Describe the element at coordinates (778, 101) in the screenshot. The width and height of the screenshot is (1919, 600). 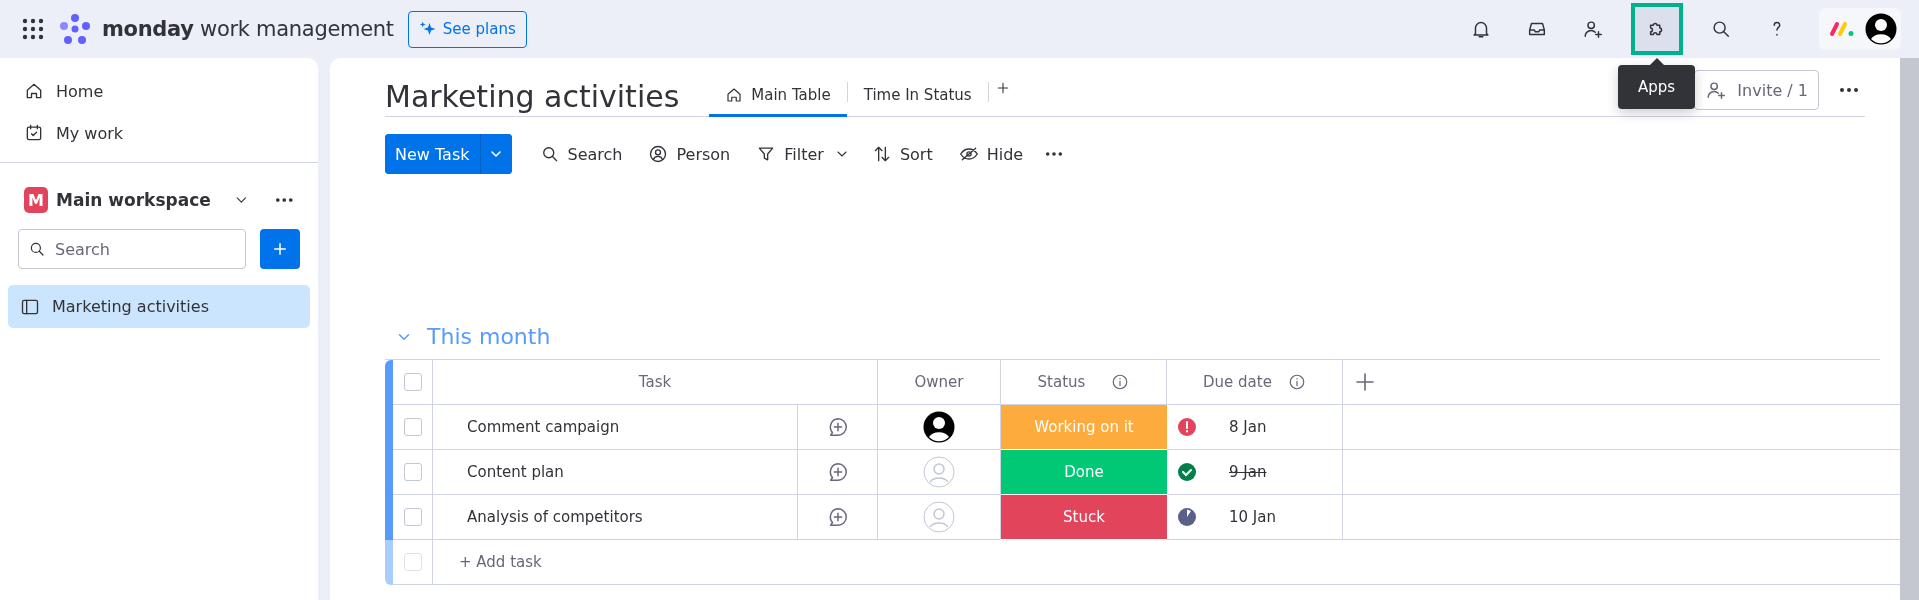
I see `view-tab: Main Table` at that location.